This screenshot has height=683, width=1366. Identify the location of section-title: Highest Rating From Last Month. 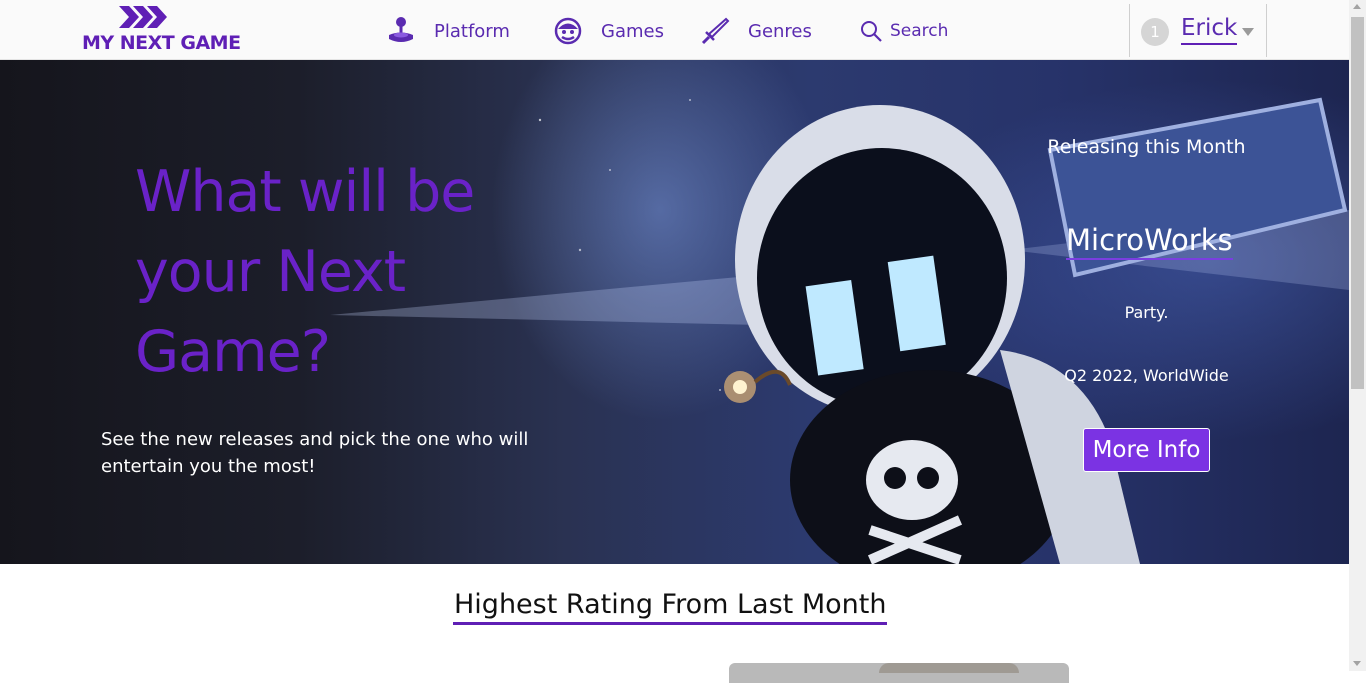
(670, 606).